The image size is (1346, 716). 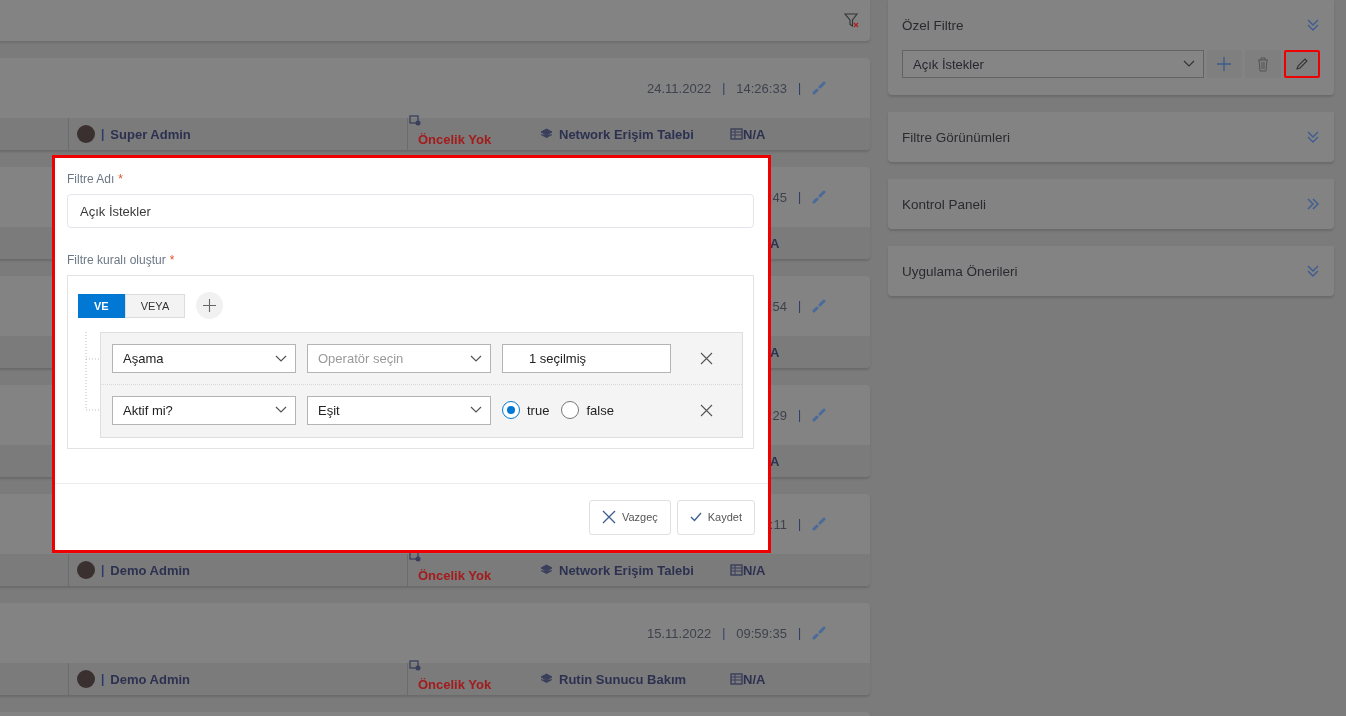 I want to click on add-rule-button, so click(x=210, y=305).